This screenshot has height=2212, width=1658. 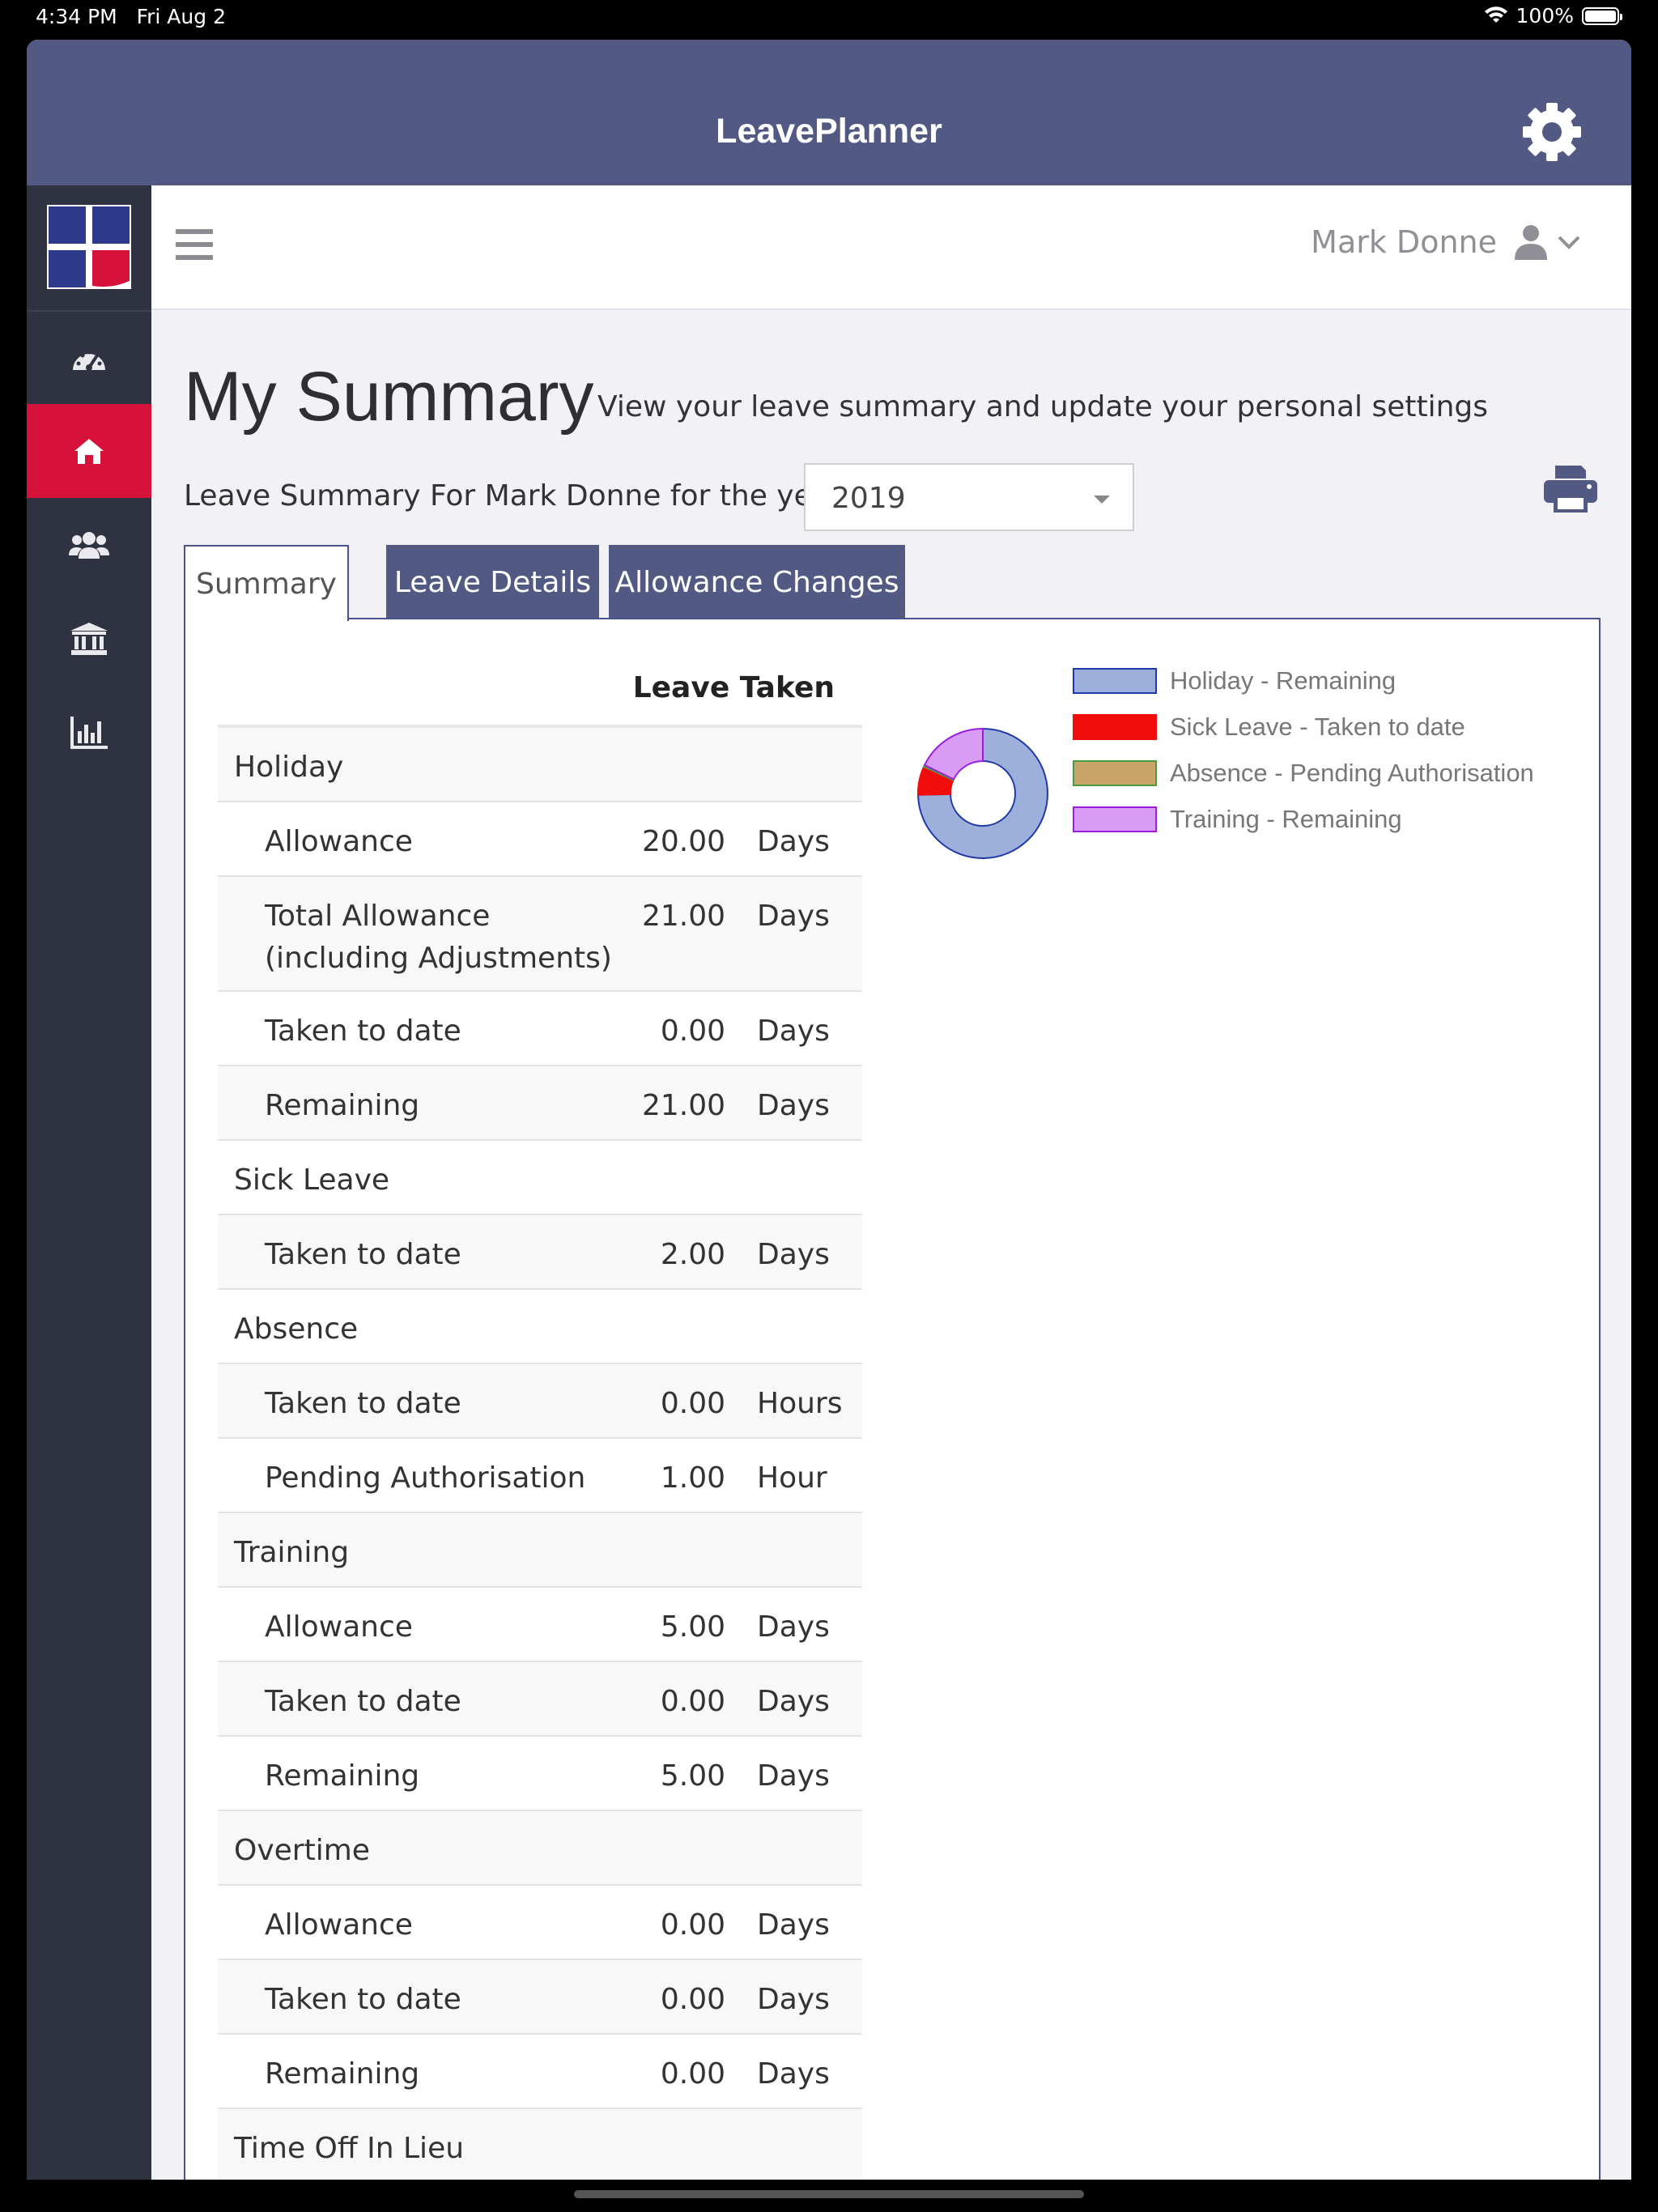 What do you see at coordinates (829, 2194) in the screenshot?
I see `home-indicator` at bounding box center [829, 2194].